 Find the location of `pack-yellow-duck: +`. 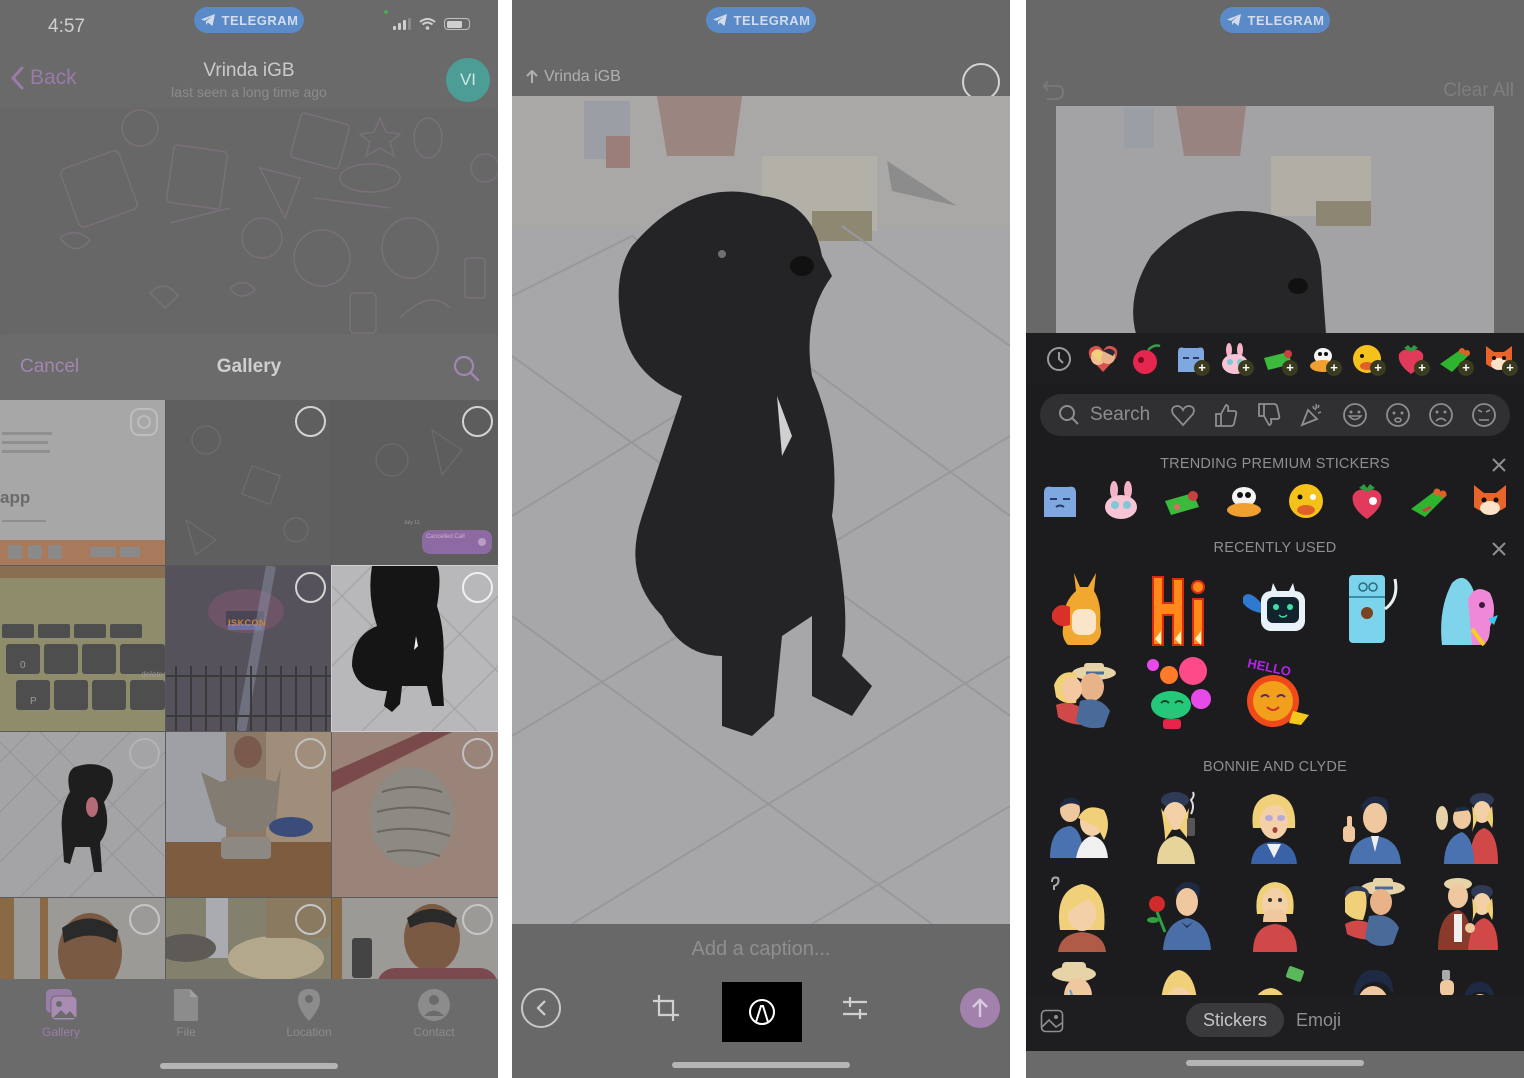

pack-yellow-duck: + is located at coordinates (1367, 359).